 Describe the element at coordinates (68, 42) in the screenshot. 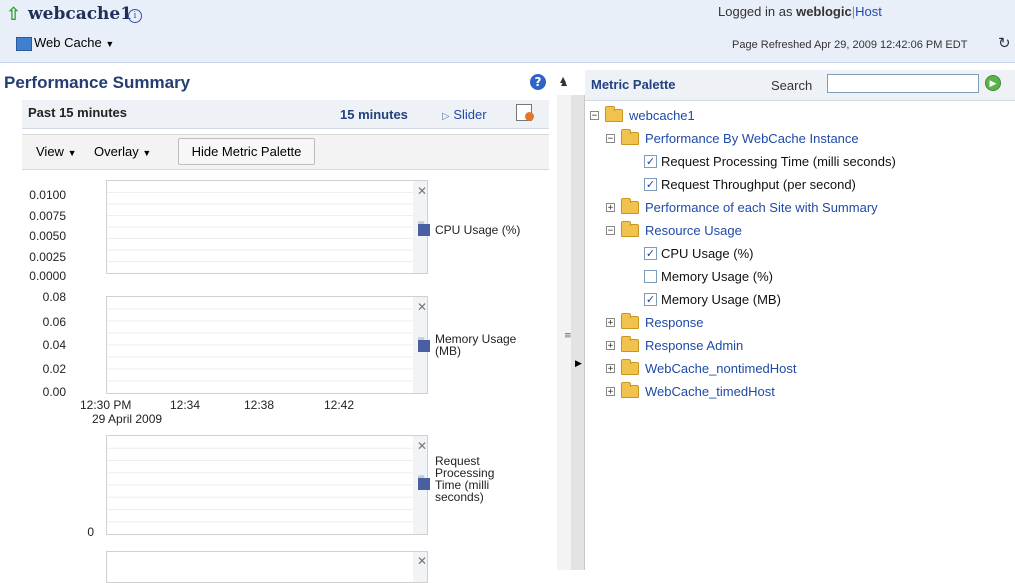

I see `target-menu-label: Web Cache` at that location.